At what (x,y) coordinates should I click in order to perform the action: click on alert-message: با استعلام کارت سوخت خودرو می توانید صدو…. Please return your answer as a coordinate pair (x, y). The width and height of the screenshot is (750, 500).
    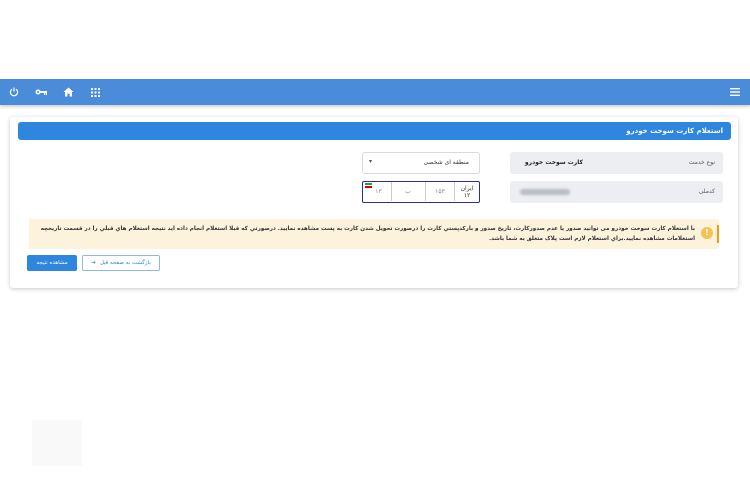
    Looking at the image, I should click on (367, 234).